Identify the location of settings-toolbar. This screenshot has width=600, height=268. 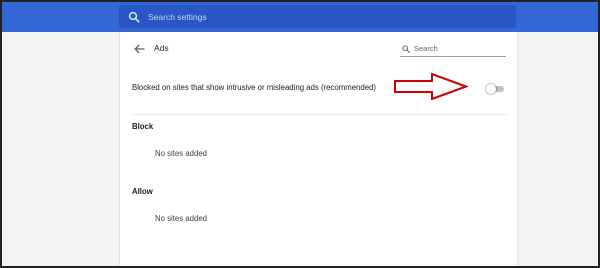
(300, 17).